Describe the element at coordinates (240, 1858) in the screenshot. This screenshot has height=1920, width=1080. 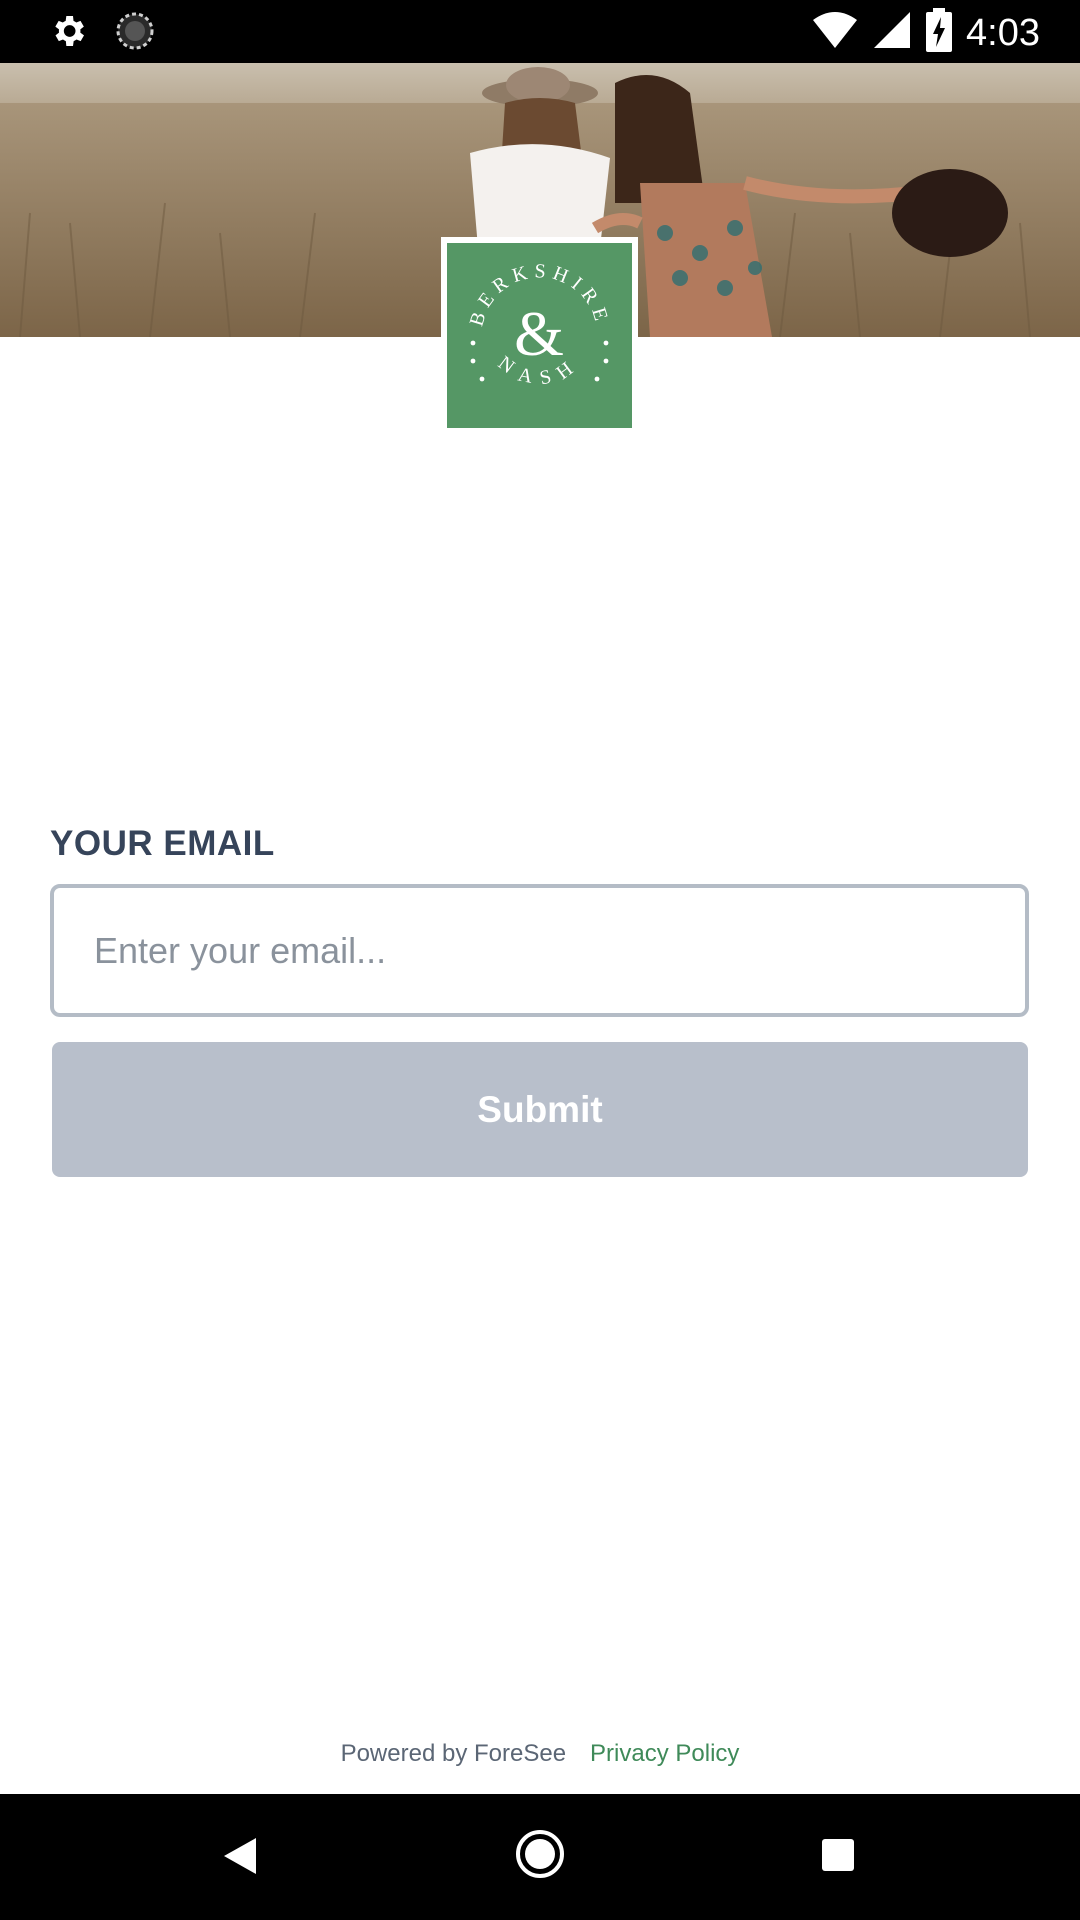
I see `back-icon` at that location.